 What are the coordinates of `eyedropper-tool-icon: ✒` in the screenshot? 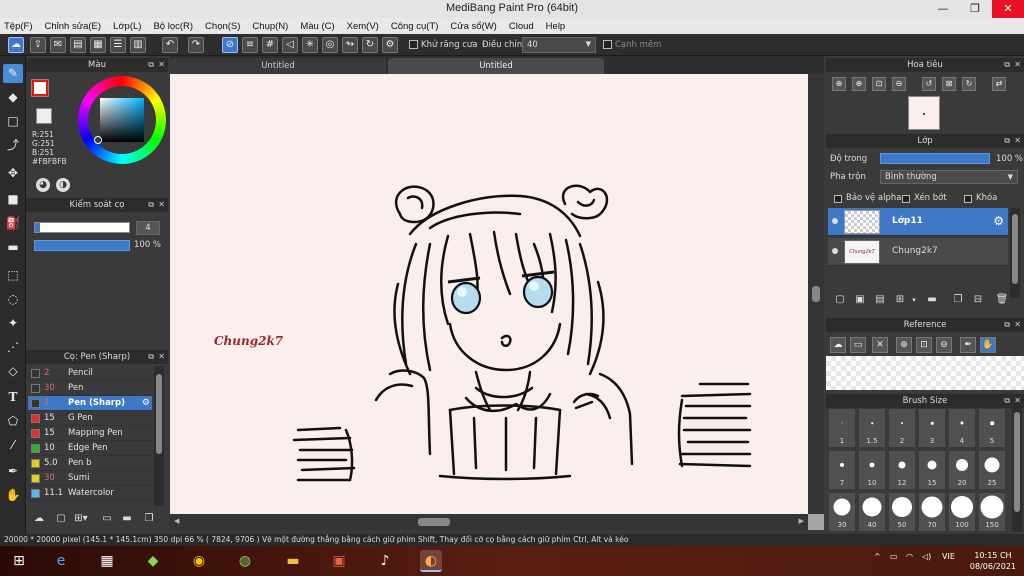 It's located at (13, 471).